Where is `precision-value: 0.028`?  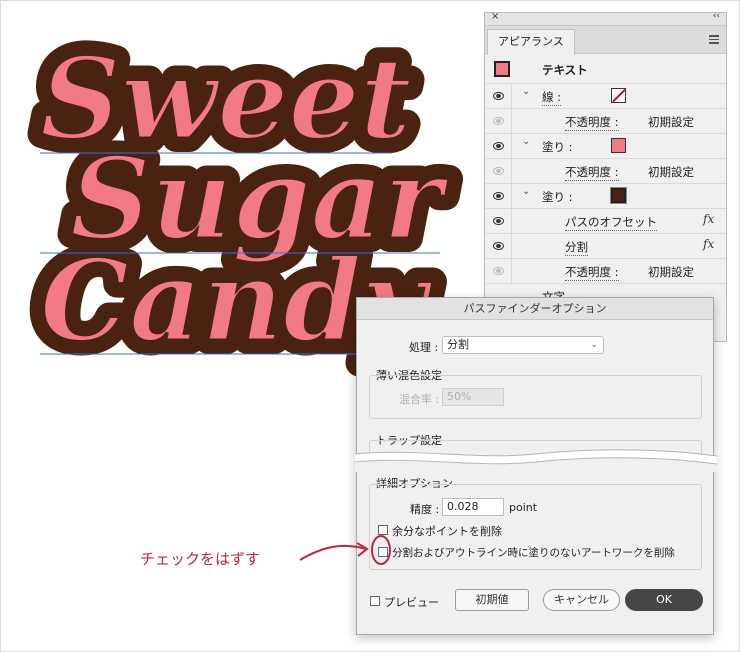 precision-value: 0.028 is located at coordinates (463, 506).